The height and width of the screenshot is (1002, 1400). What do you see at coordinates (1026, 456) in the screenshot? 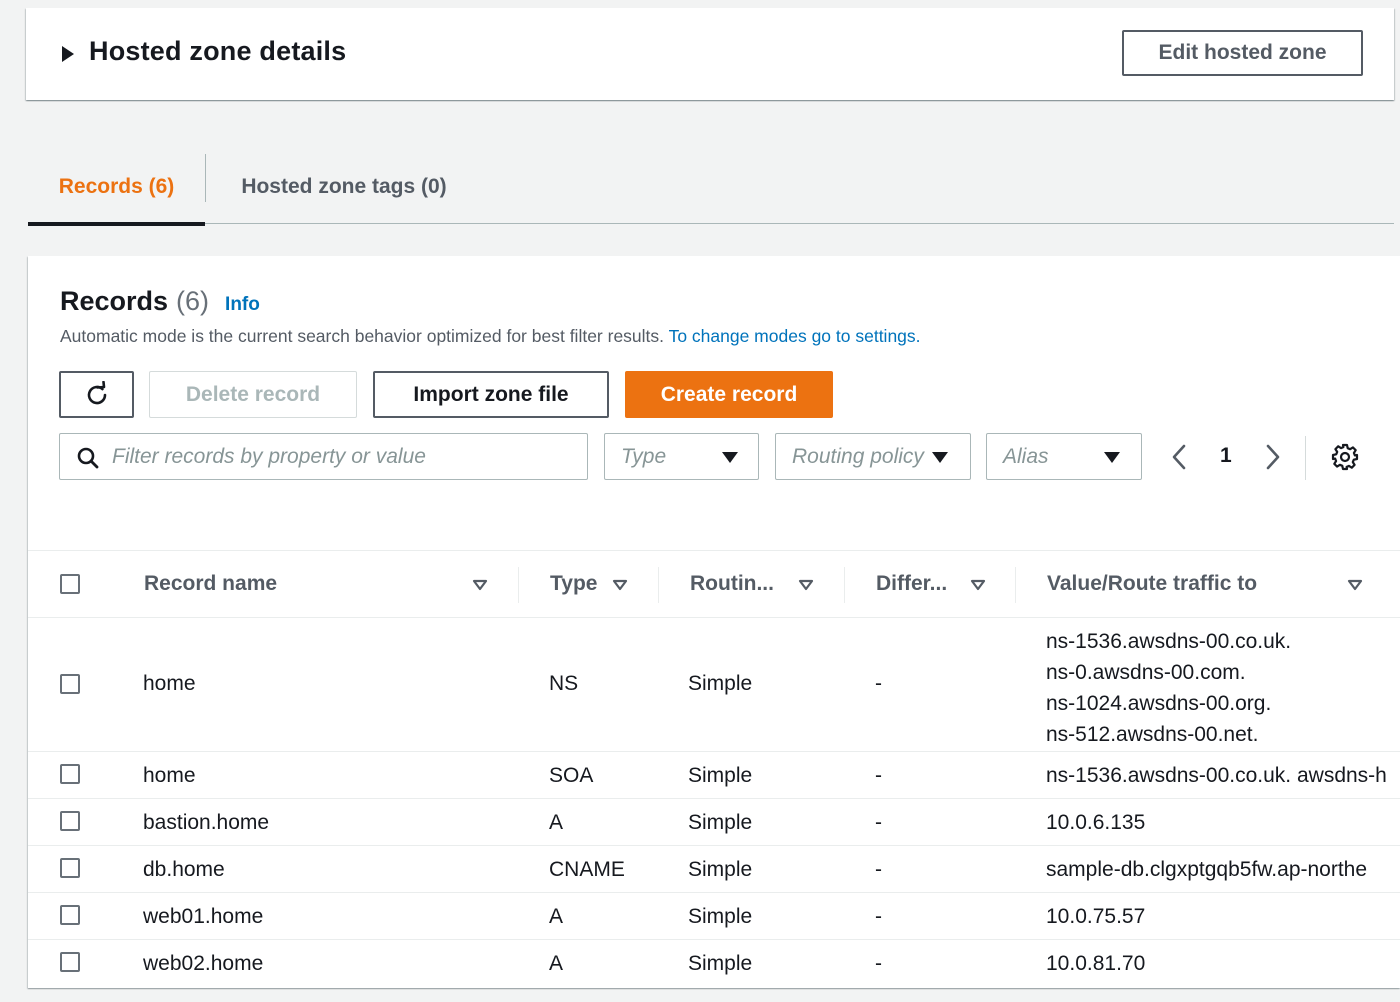
I see `alias-select-placeholder: Alias` at bounding box center [1026, 456].